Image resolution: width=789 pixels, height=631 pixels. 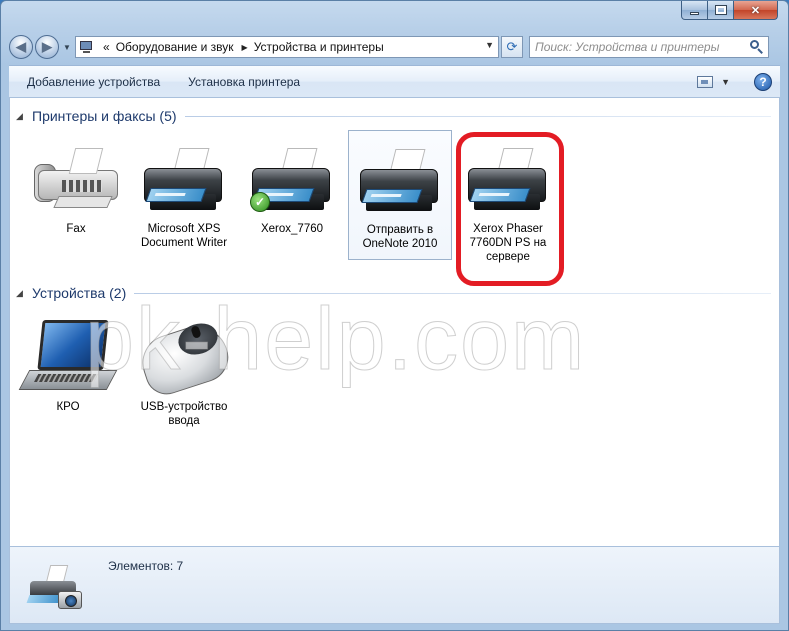 What do you see at coordinates (68, 358) in the screenshot?
I see `laptop-icon` at bounding box center [68, 358].